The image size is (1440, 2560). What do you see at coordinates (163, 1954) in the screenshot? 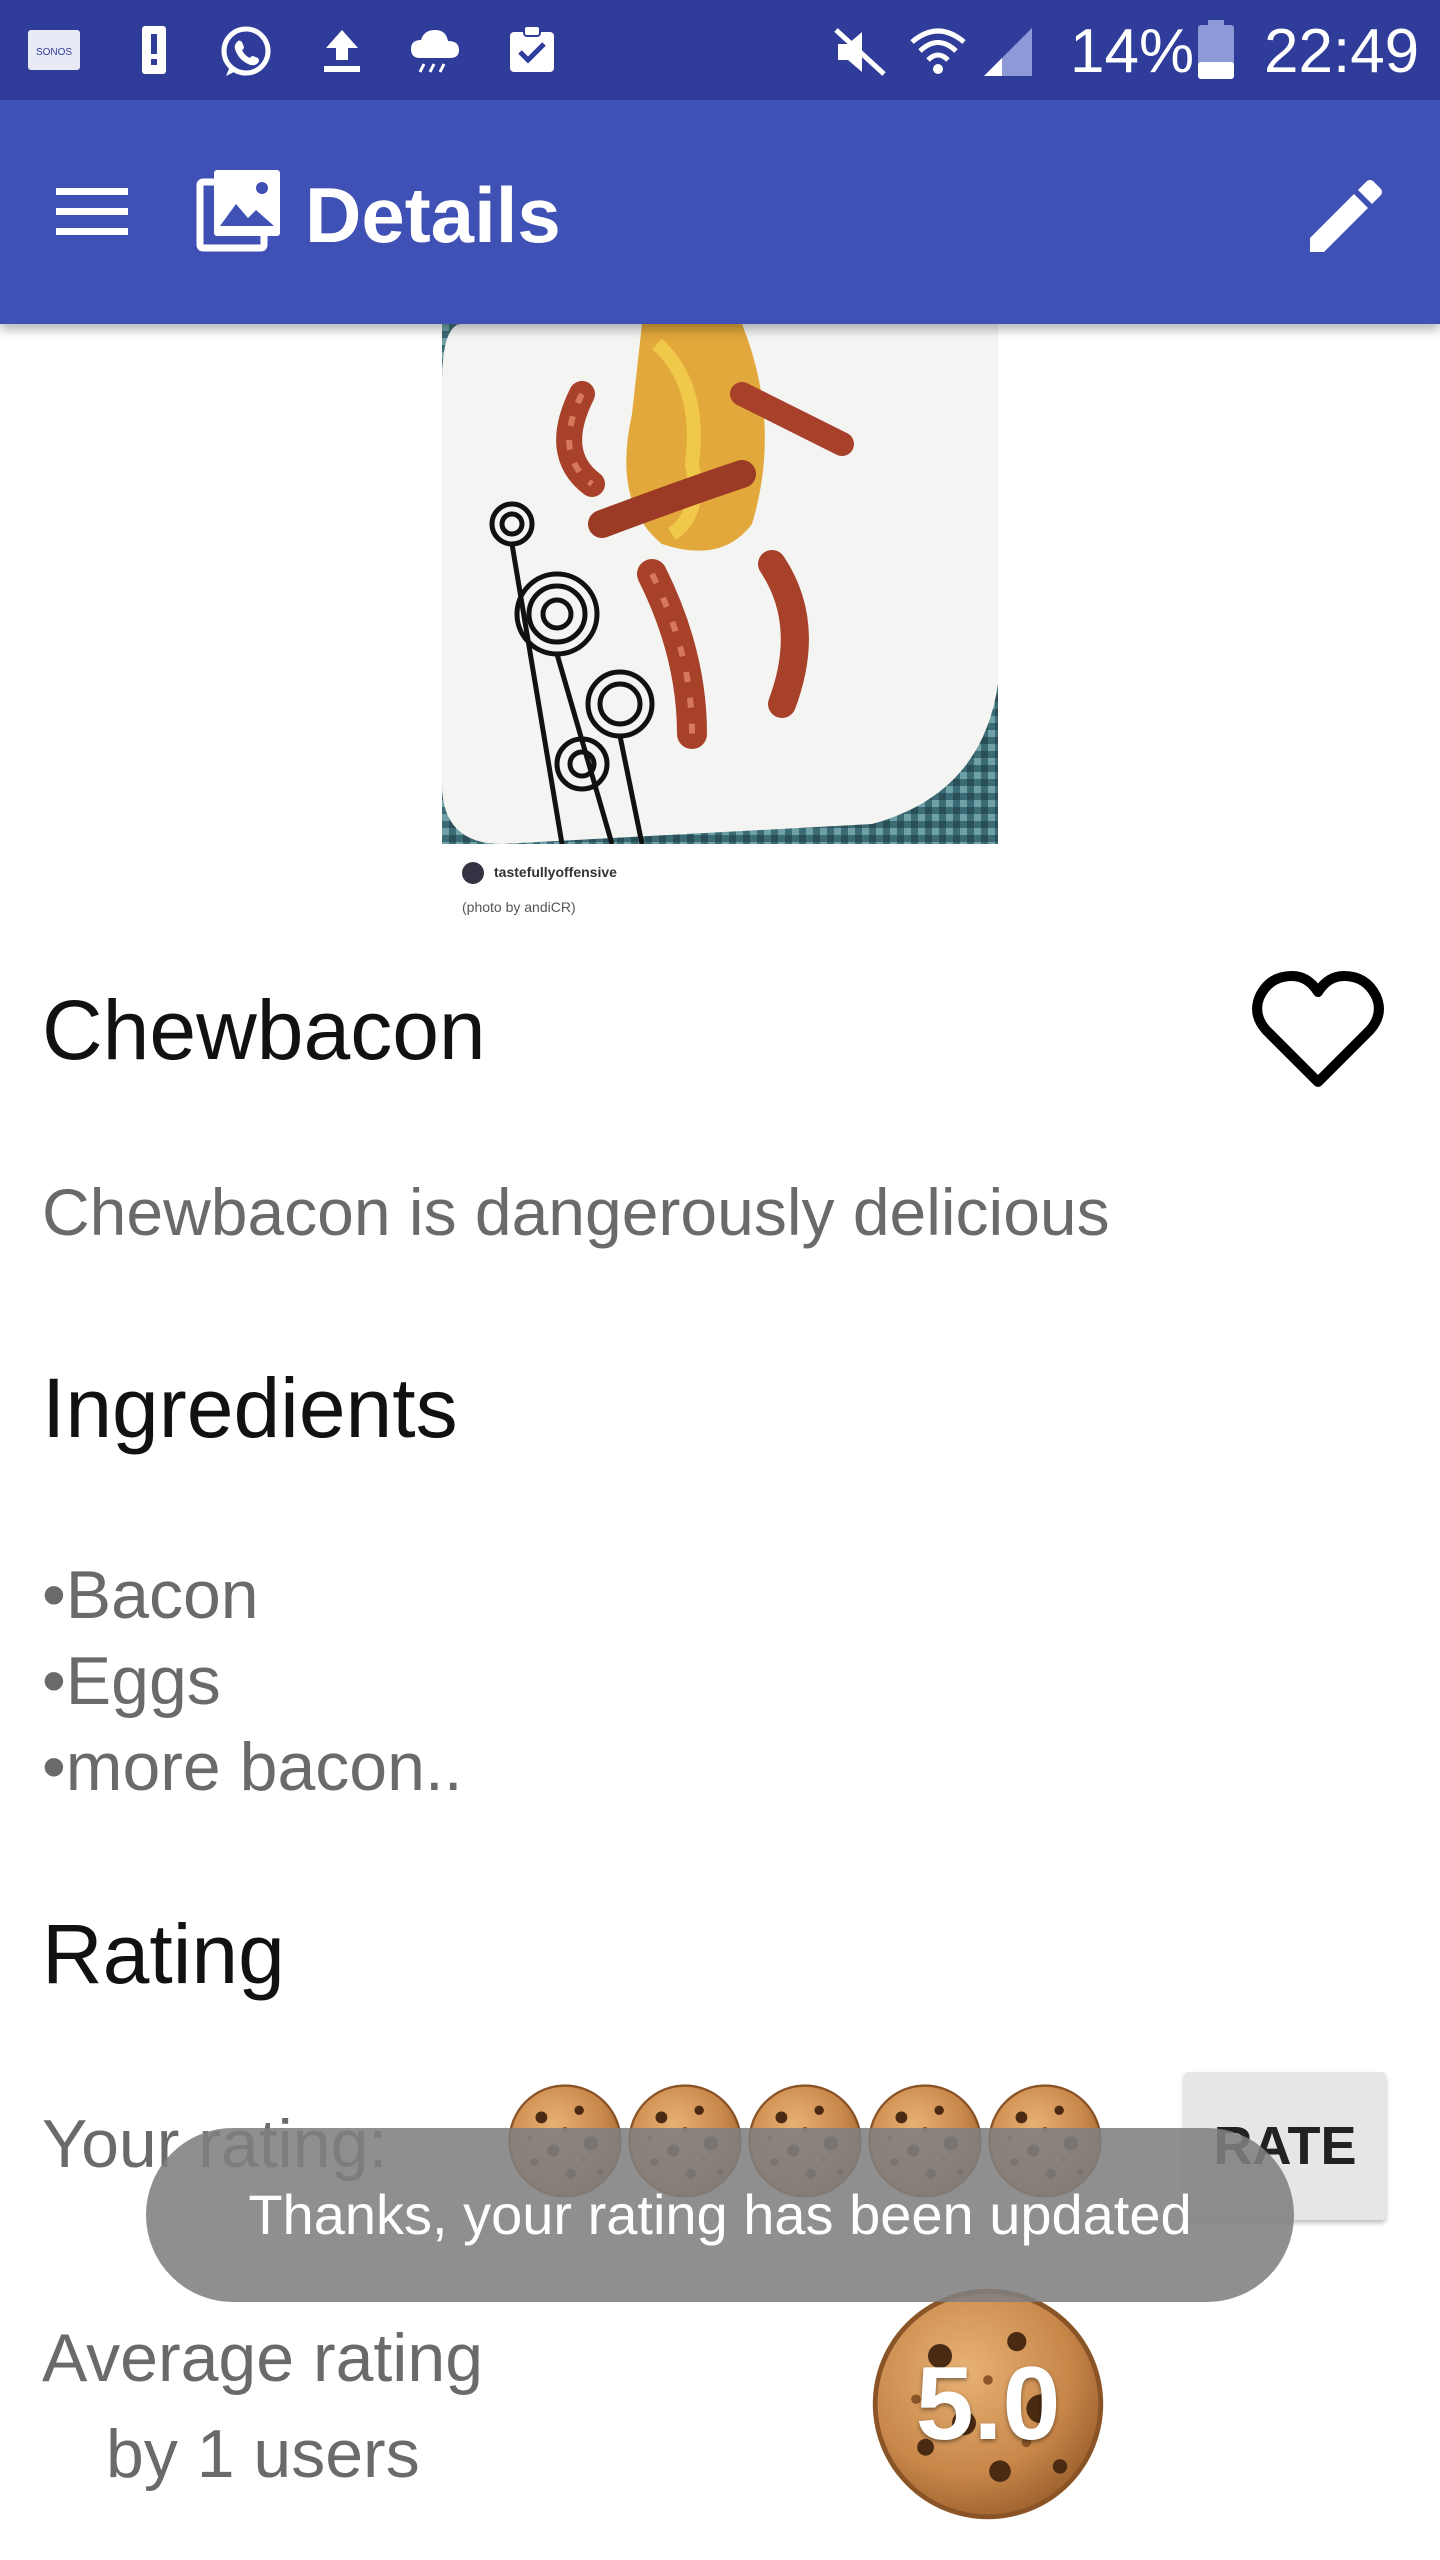
I see `rating-heading: Rating` at bounding box center [163, 1954].